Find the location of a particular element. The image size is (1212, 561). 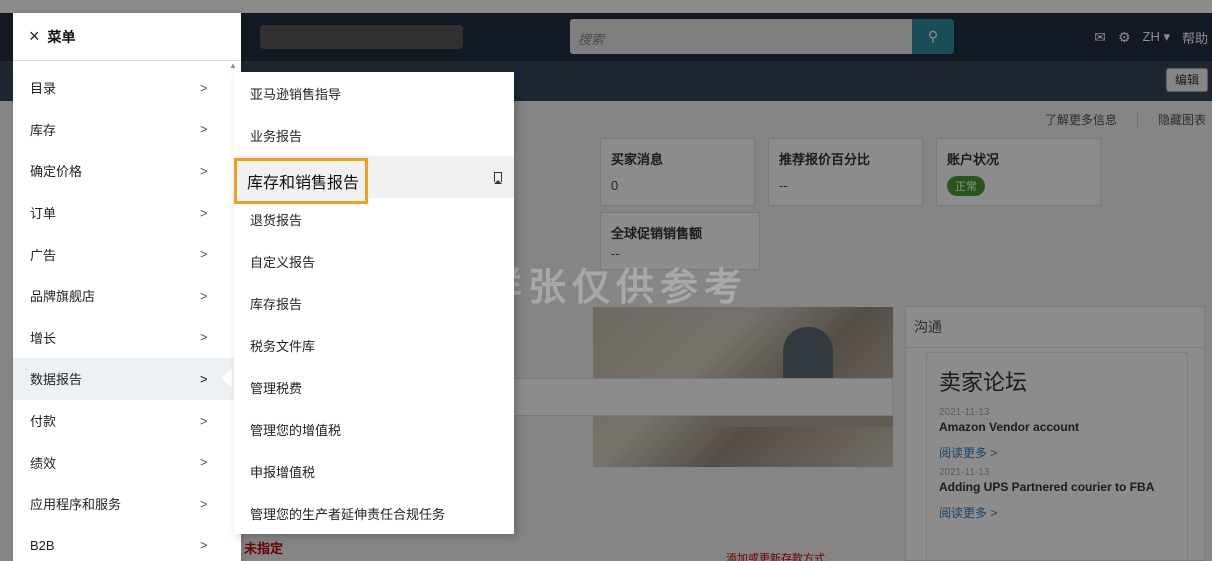

menu-title: 菜单 is located at coordinates (61, 36).